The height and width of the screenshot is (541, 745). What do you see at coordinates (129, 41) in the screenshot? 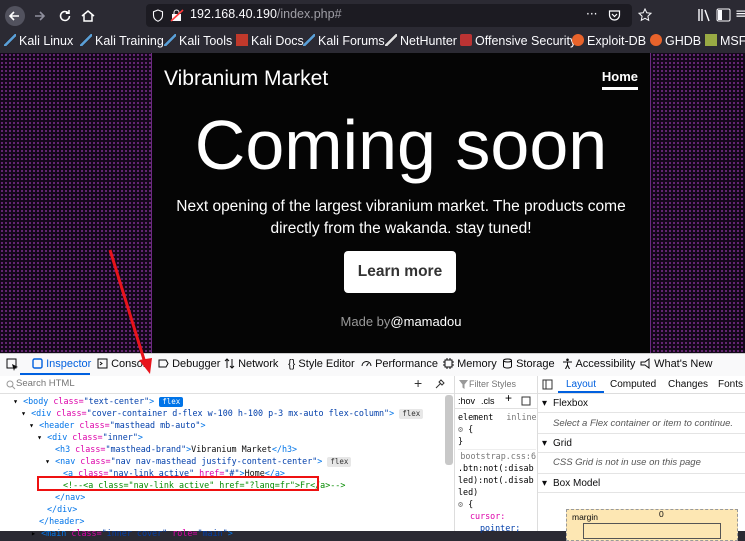
I see `bookmark-label: Kali Training` at bounding box center [129, 41].